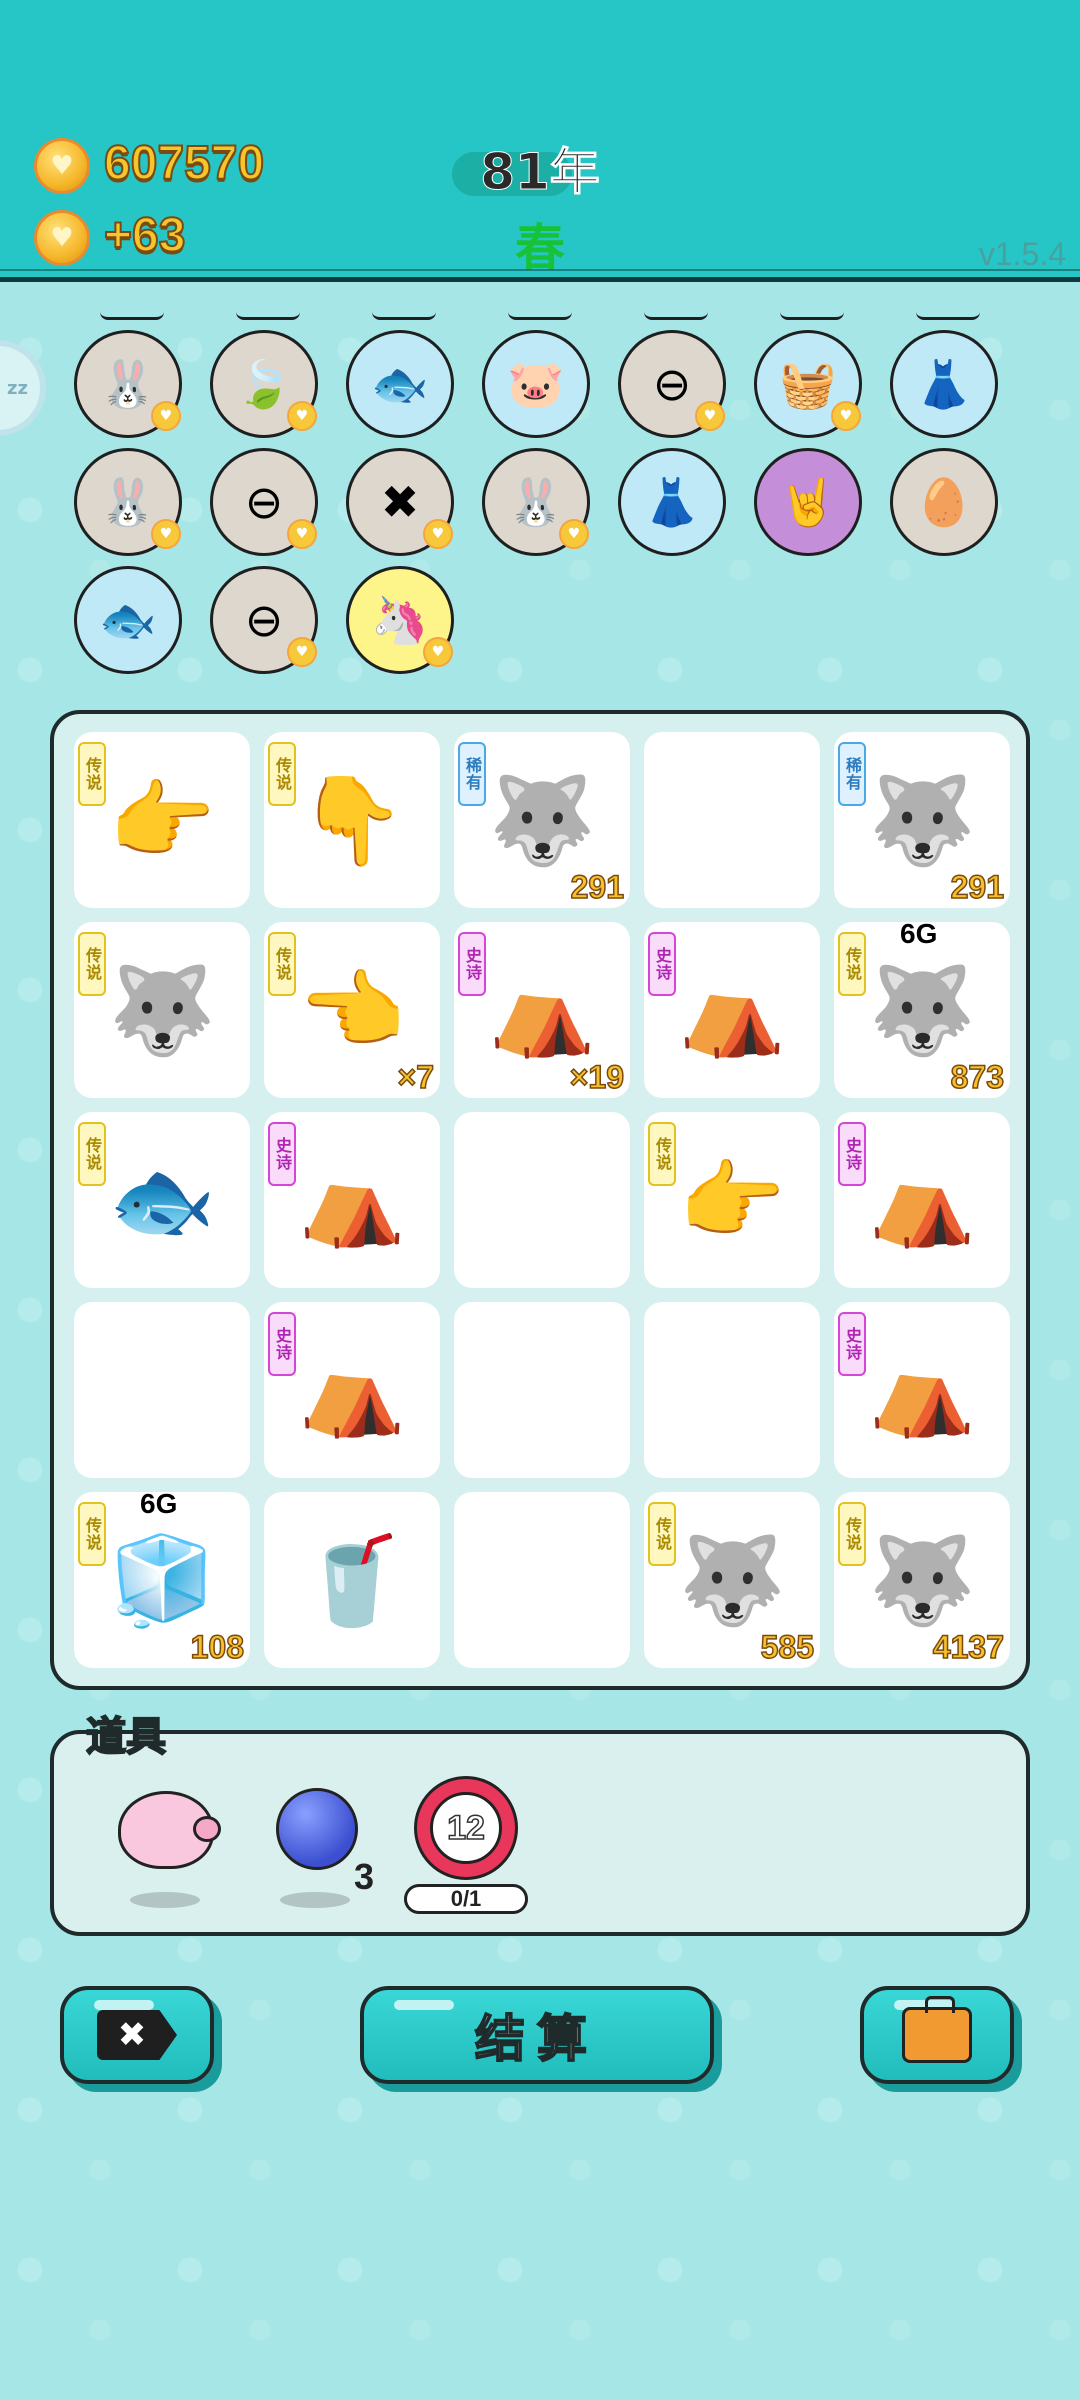  I want to click on prop-shadow, so click(315, 1900).